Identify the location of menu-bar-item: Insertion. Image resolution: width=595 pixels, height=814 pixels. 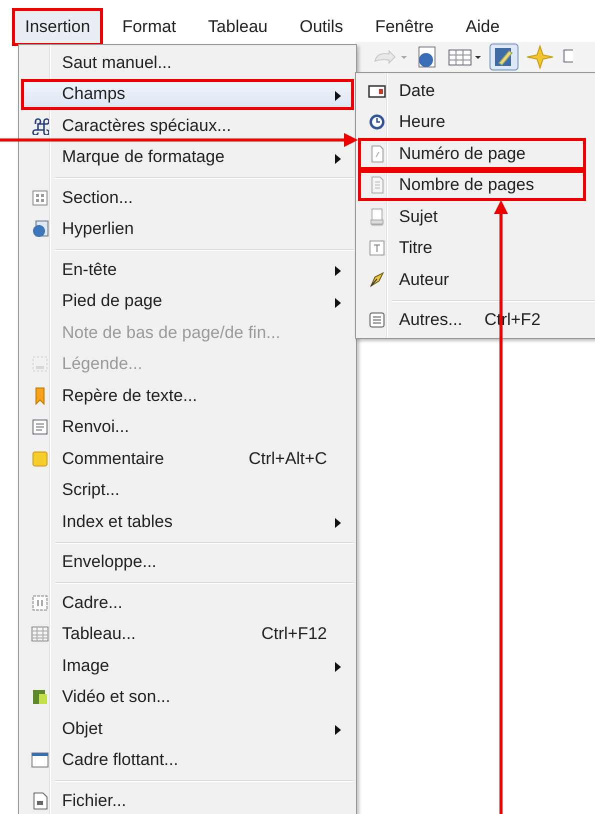
(58, 27).